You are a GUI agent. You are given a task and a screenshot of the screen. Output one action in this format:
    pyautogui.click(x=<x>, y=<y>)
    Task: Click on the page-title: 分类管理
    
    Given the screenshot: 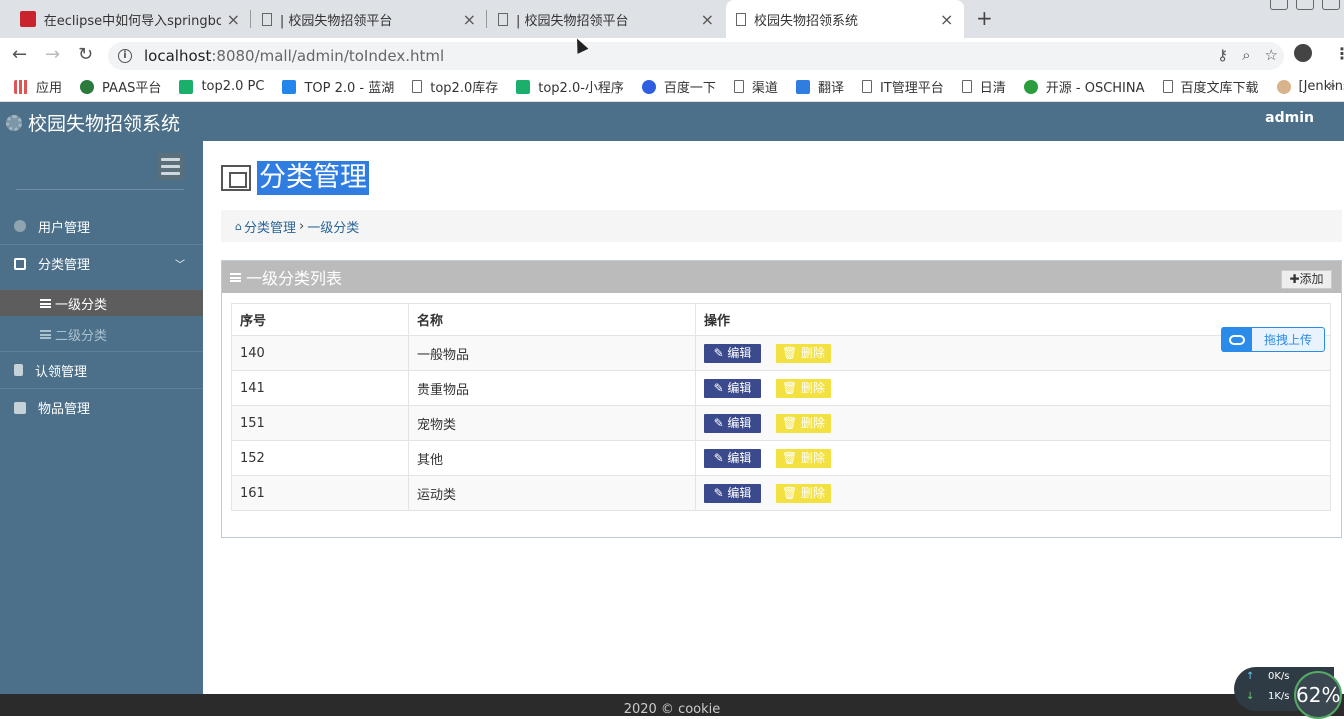 What is the action you would take?
    pyautogui.click(x=295, y=178)
    